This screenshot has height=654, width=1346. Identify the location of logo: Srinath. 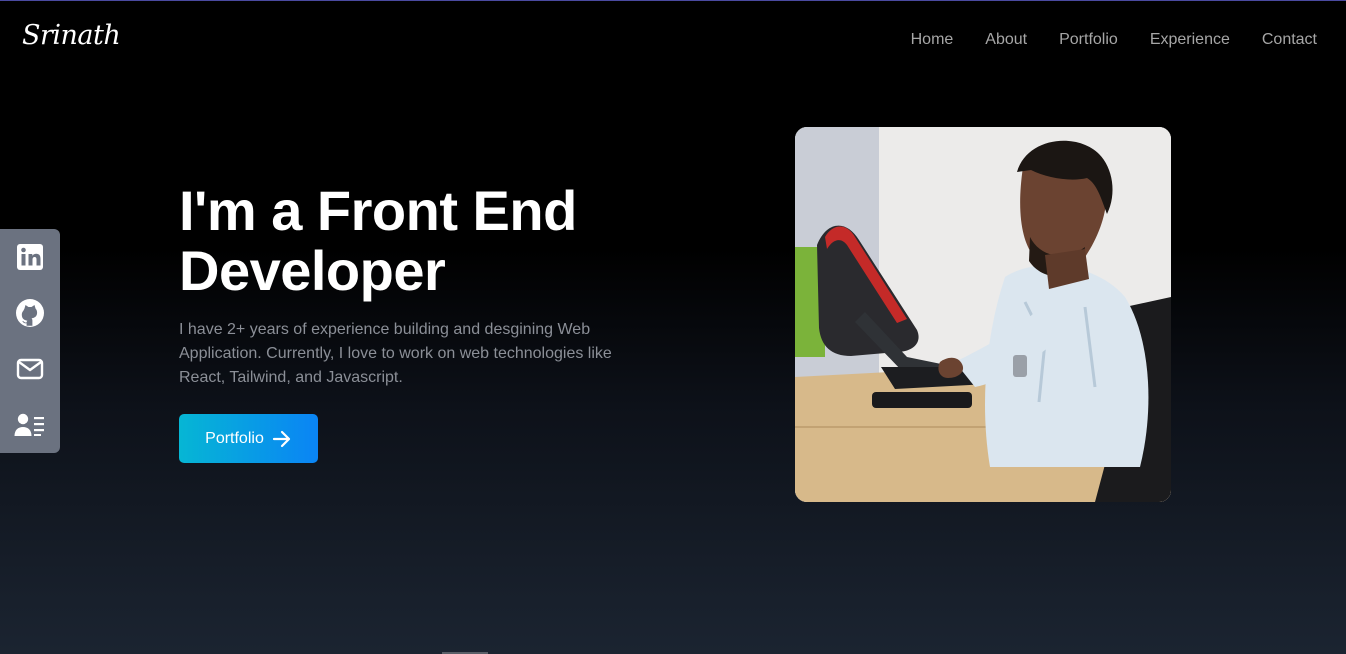
(71, 35).